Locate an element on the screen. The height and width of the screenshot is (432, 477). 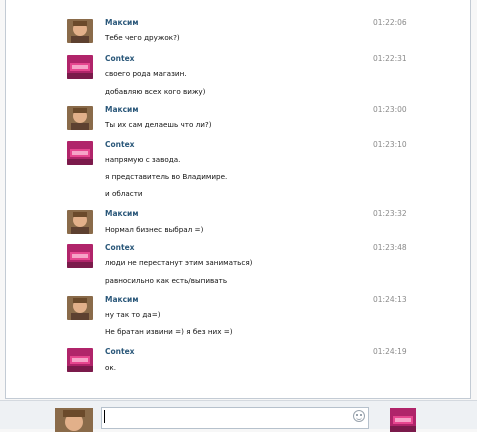
message-text: Не братан извини =) я без них =) is located at coordinates (169, 331).